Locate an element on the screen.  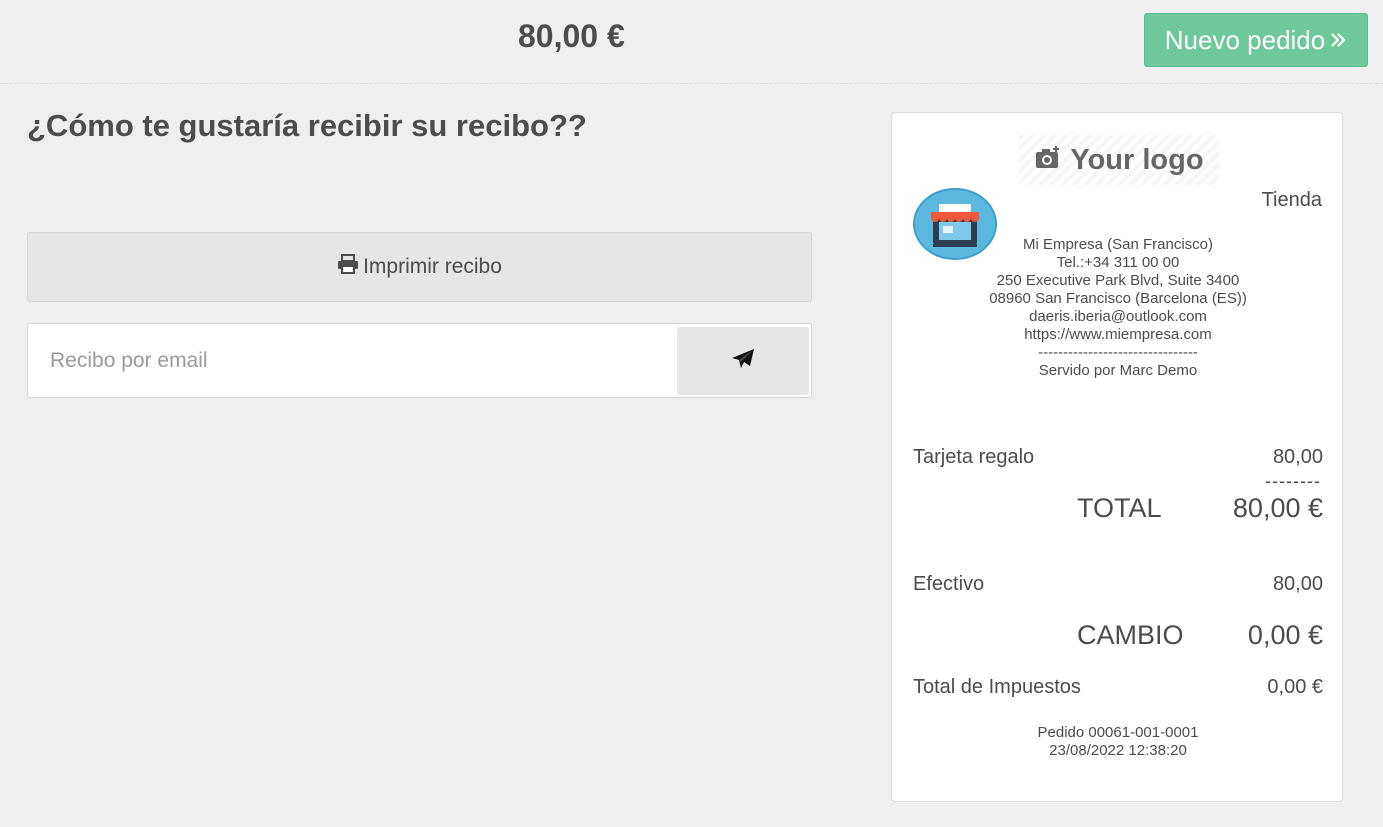
tax-value: 0,00 € is located at coordinates (1295, 687).